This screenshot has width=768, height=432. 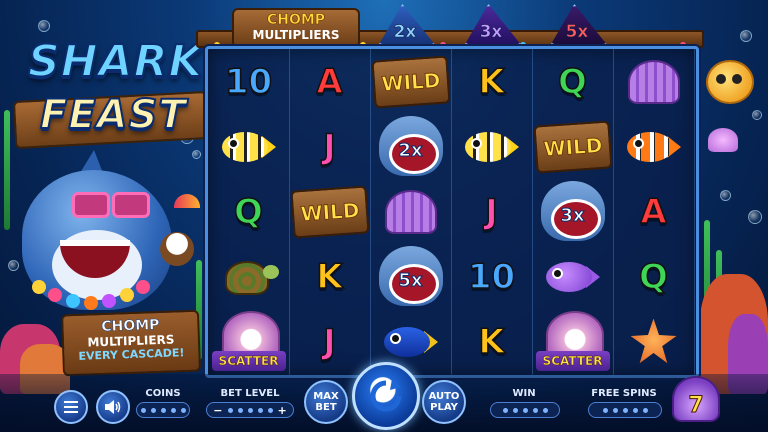 What do you see at coordinates (723, 140) in the screenshot?
I see `jellyfish-icon` at bounding box center [723, 140].